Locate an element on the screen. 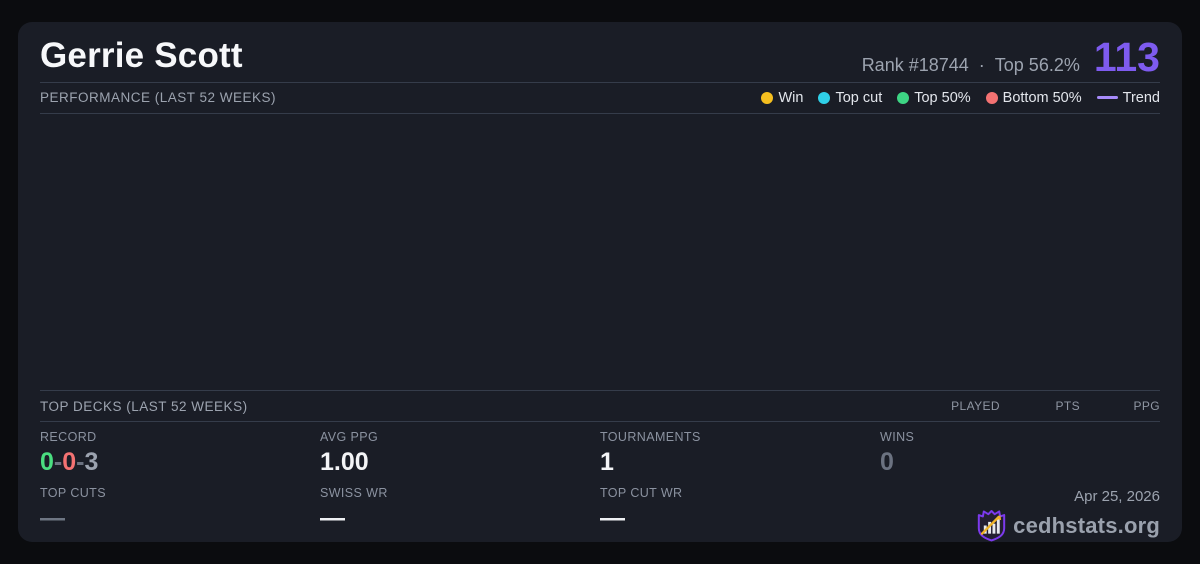 This screenshot has width=1200, height=564. performance-title: PERFORMANCE (LAST 52 WEEKS) is located at coordinates (158, 98).